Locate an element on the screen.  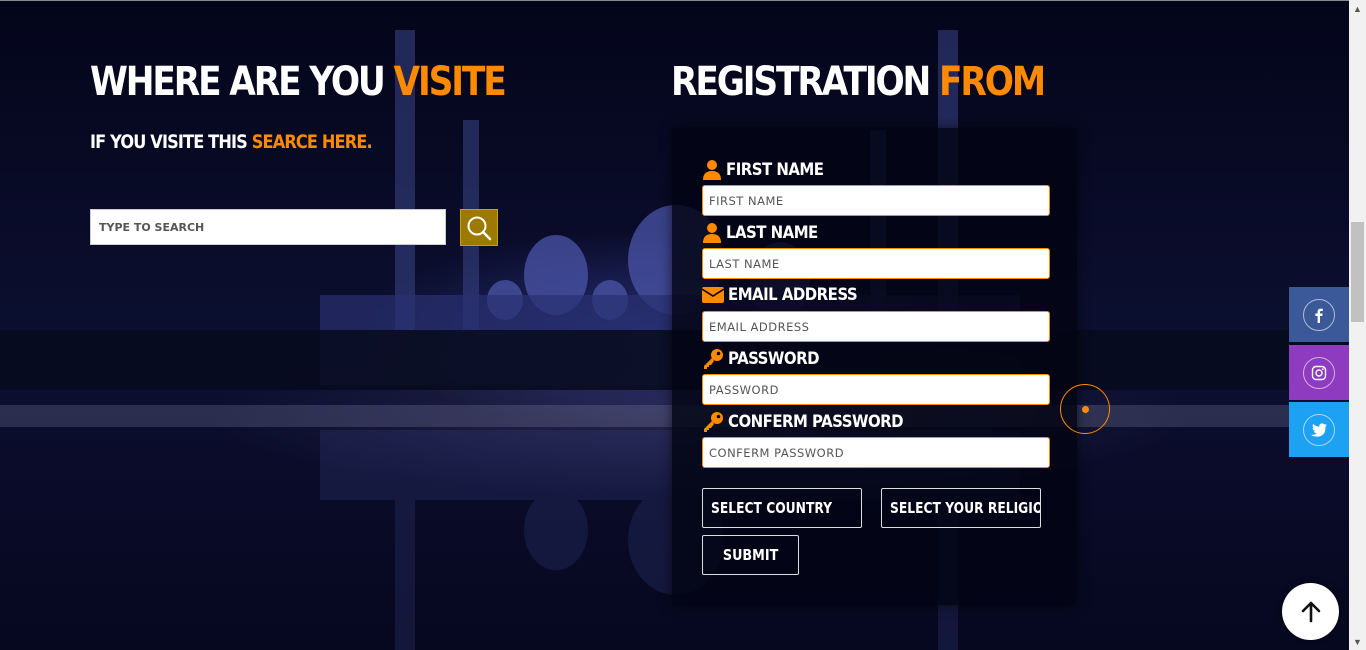
confirm-password-label-text: CONFERM PASSWORD is located at coordinates (816, 422).